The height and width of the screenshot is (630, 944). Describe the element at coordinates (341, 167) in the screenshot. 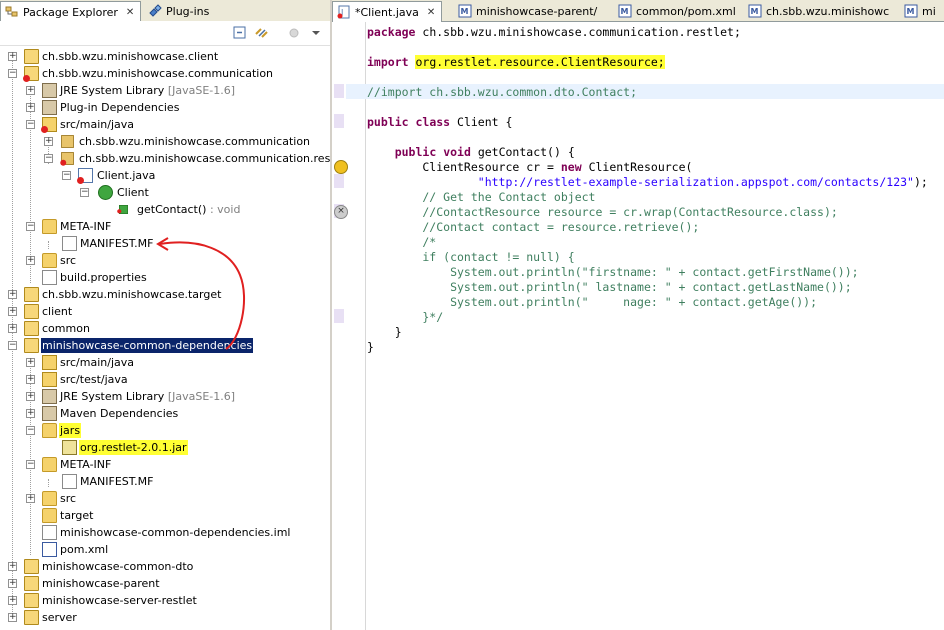

I see `warning-icon` at that location.